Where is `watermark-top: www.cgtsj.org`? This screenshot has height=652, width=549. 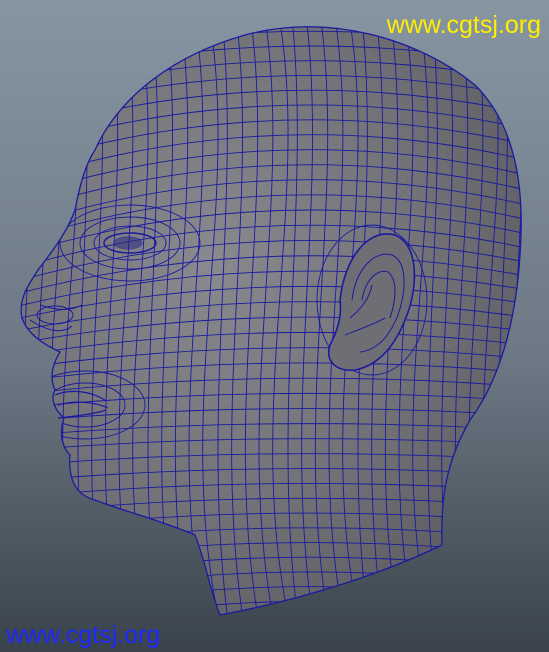
watermark-top: www.cgtsj.org is located at coordinates (463, 25).